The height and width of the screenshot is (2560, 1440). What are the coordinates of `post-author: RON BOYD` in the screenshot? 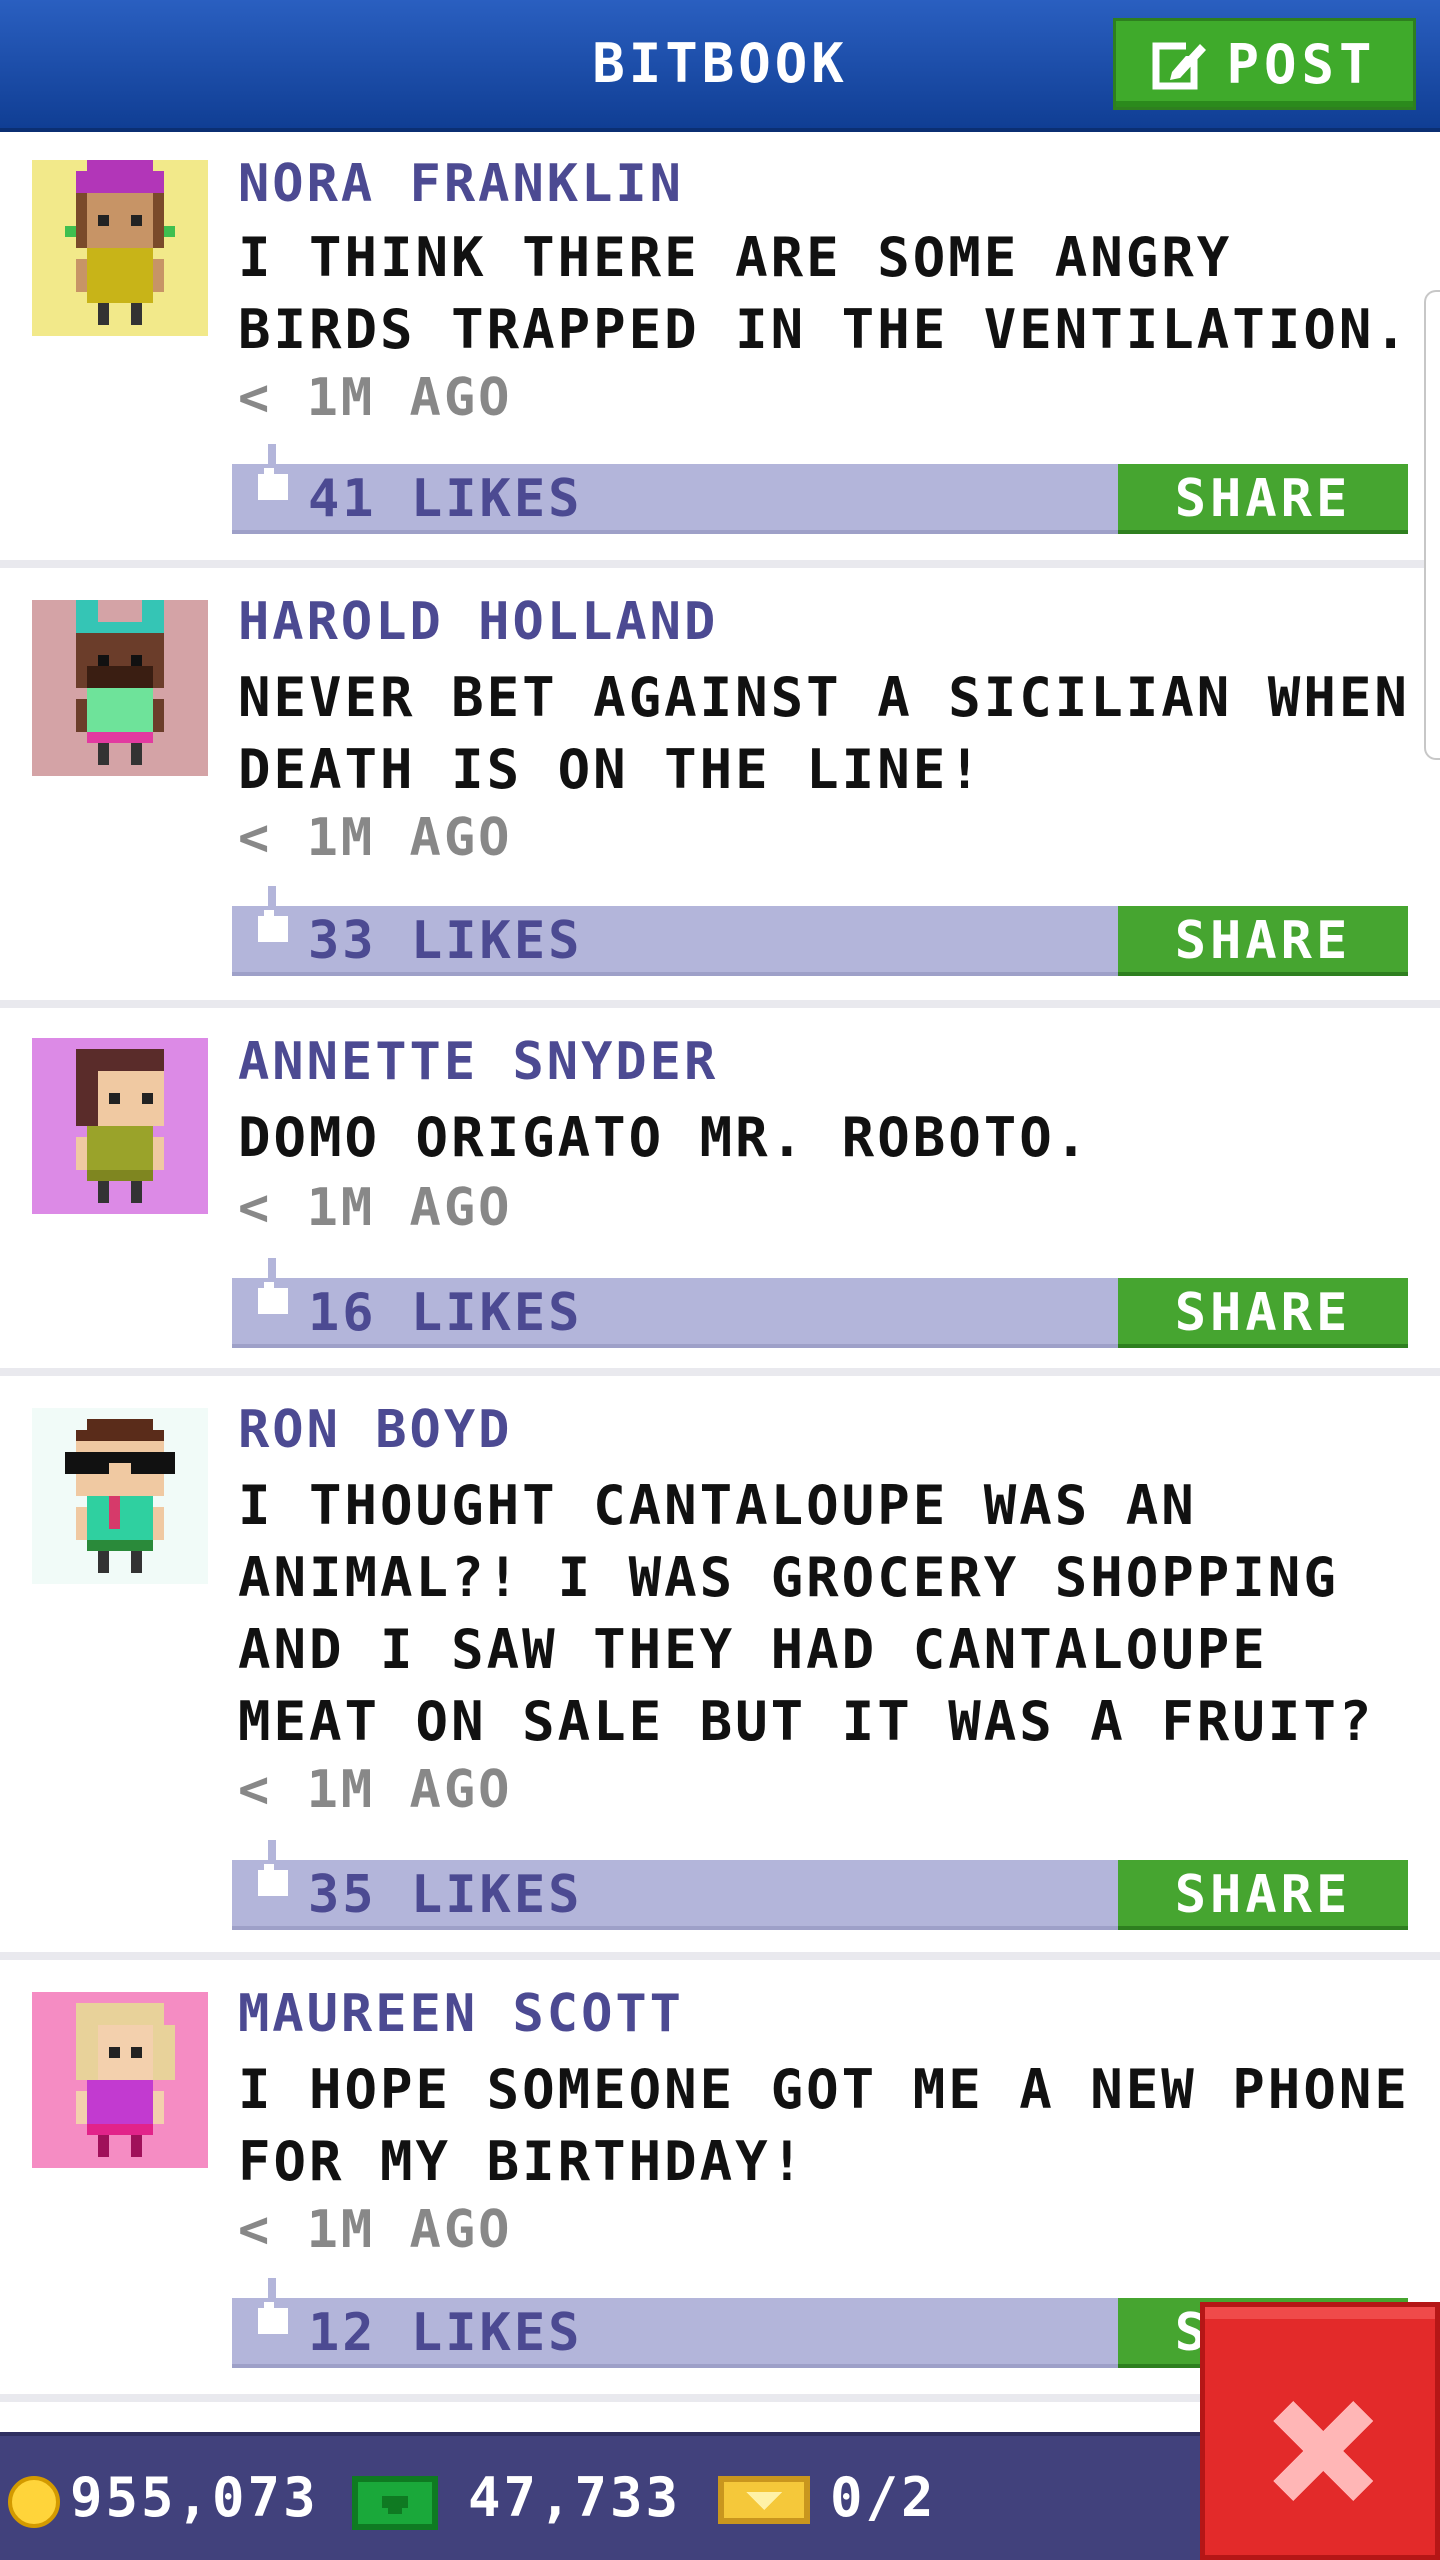 It's located at (375, 1430).